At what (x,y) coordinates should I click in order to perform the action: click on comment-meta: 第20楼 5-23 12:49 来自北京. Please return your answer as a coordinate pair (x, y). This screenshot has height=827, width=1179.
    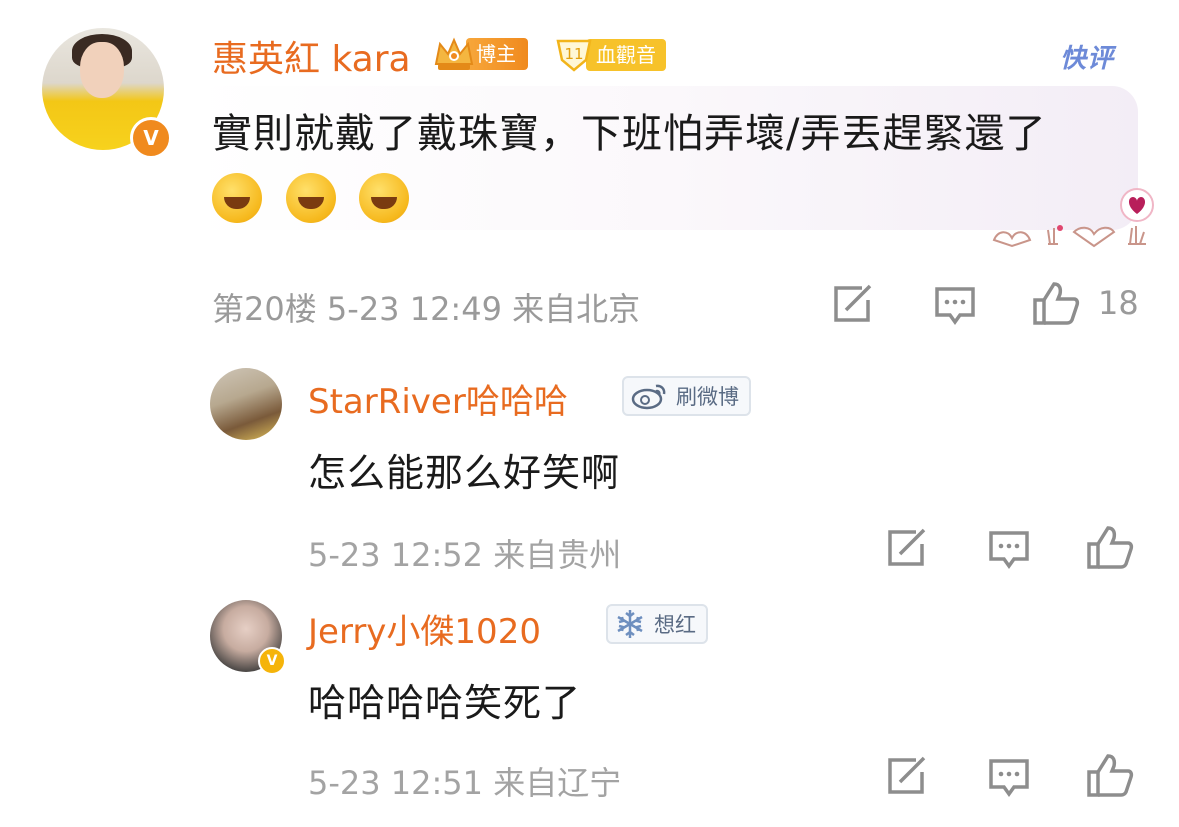
    Looking at the image, I should click on (426, 307).